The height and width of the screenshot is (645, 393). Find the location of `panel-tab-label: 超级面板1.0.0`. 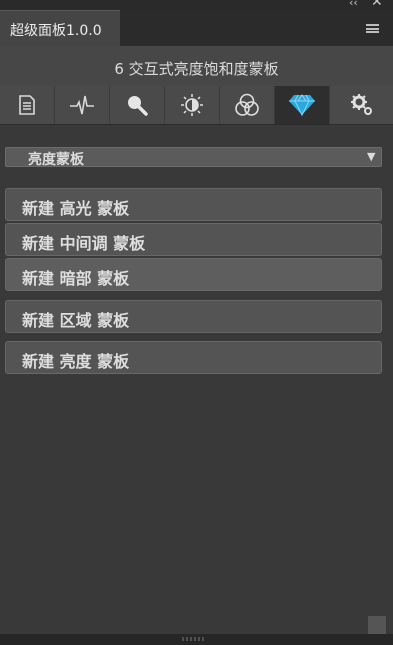

panel-tab-label: 超级面板1.0.0 is located at coordinates (56, 31).